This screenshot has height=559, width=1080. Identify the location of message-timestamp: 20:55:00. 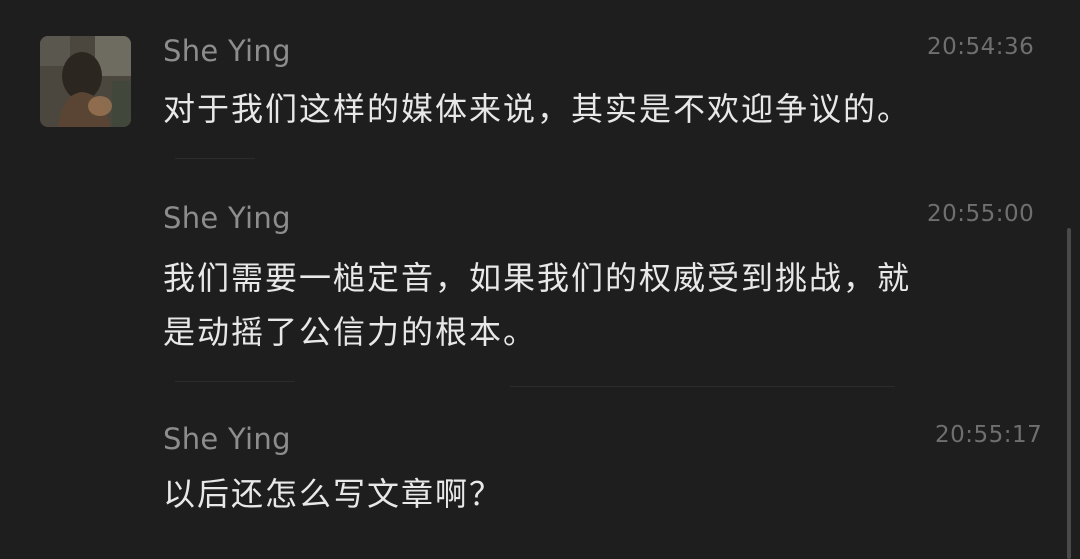
(981, 214).